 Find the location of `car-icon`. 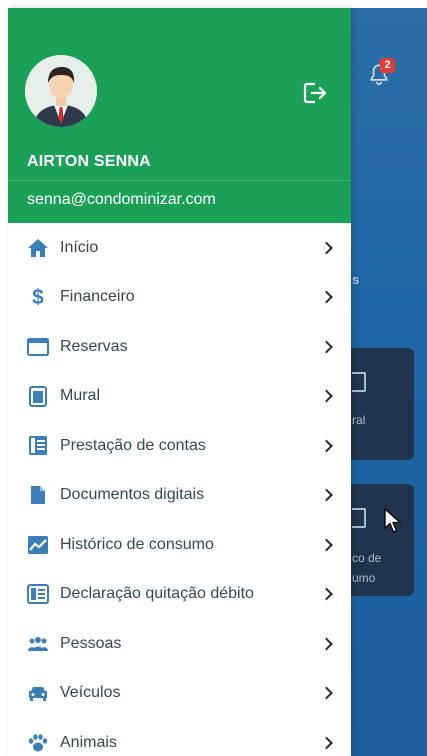

car-icon is located at coordinates (38, 693).